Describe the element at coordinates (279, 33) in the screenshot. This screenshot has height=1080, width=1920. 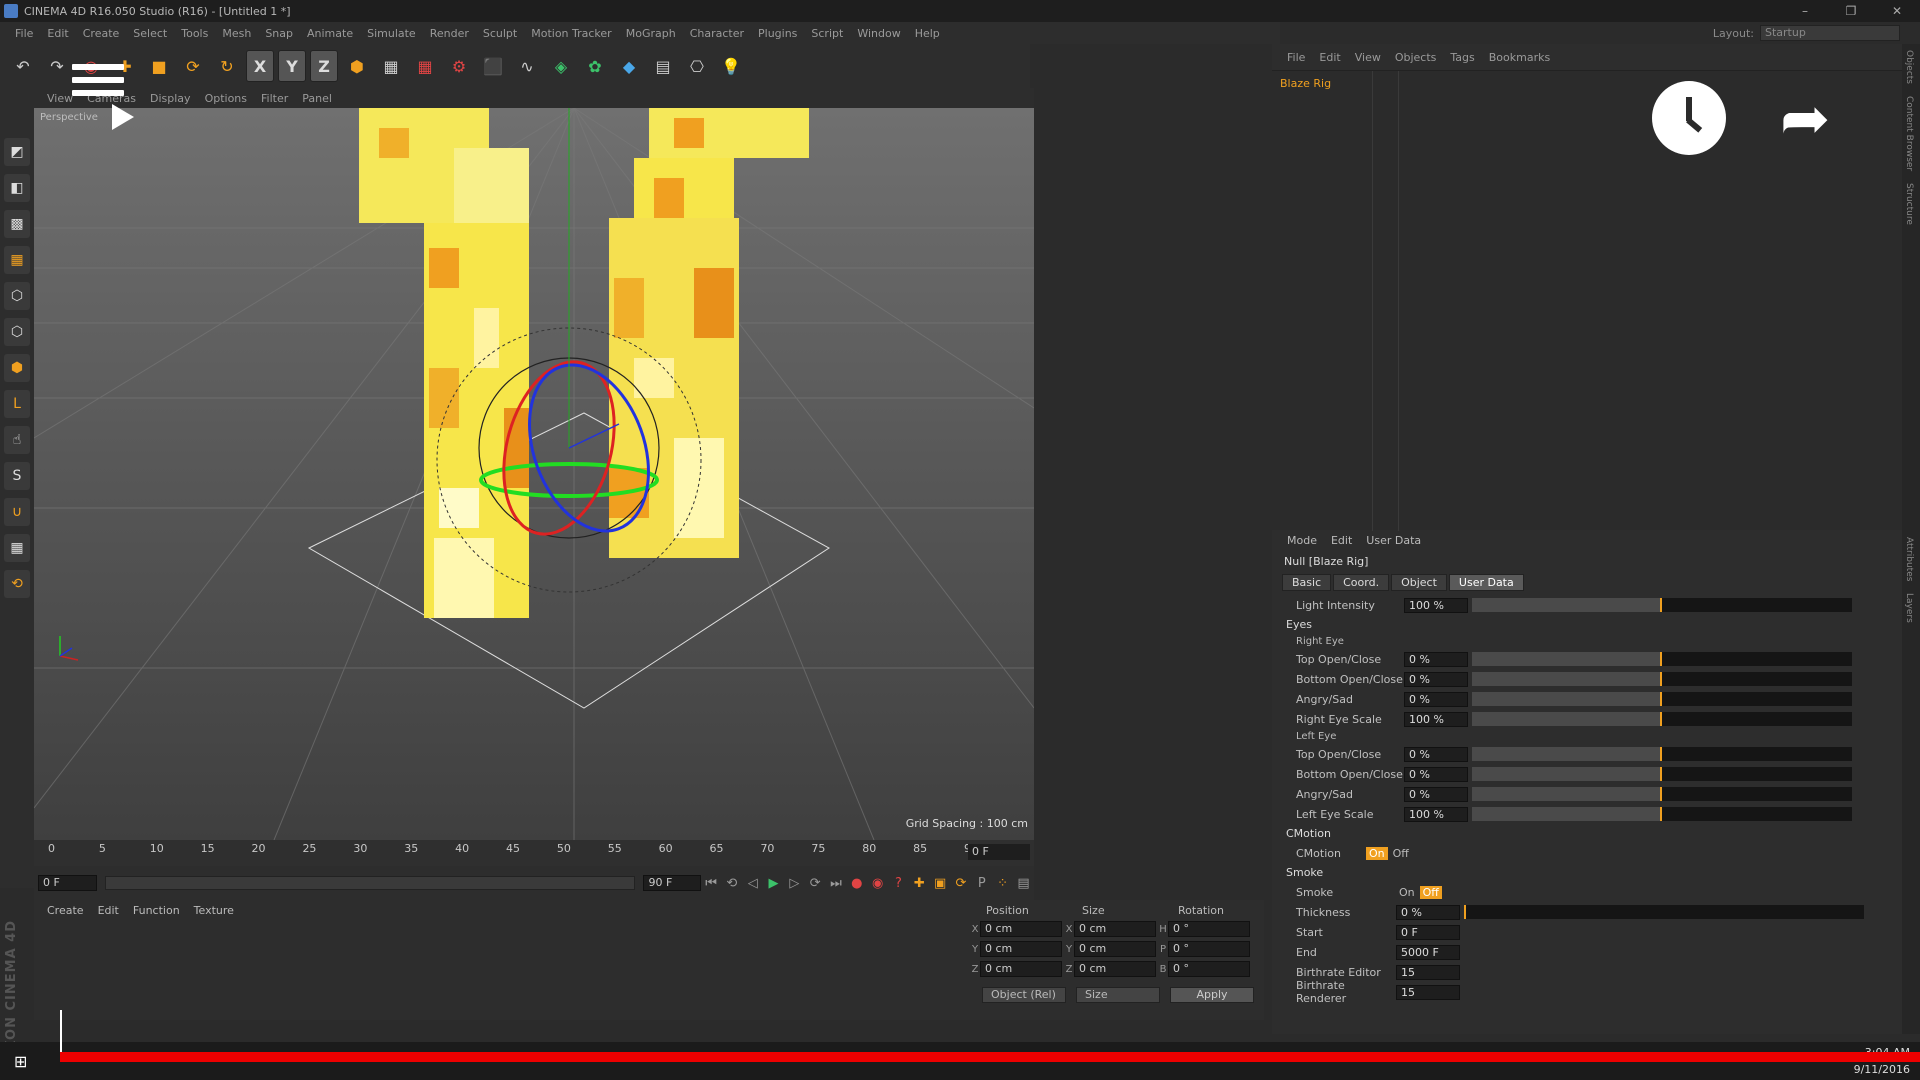
I see `menu-snap: Snap` at that location.